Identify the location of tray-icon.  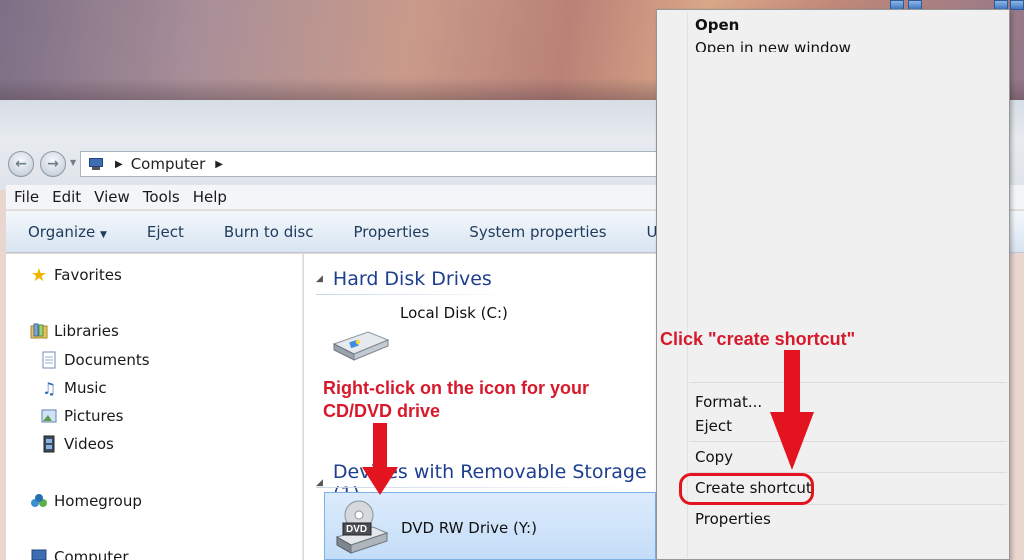
(1017, 5).